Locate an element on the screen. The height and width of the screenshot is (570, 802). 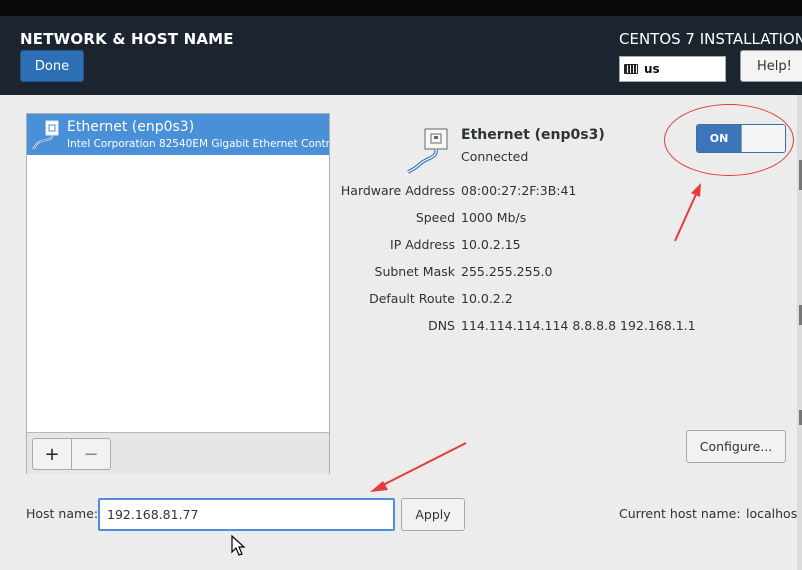
speed-label: Speed is located at coordinates (435, 217).